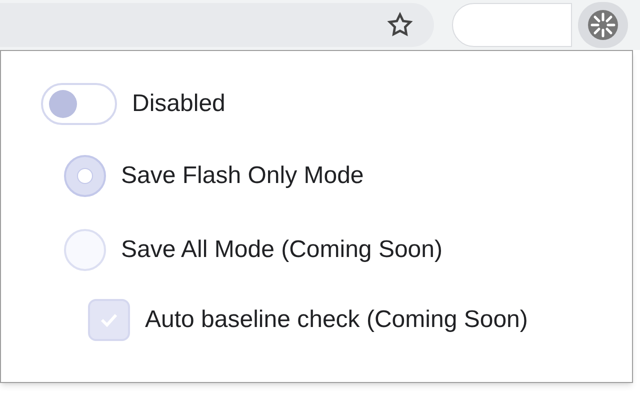 The image size is (640, 400). I want to click on toggle-switch, so click(79, 104).